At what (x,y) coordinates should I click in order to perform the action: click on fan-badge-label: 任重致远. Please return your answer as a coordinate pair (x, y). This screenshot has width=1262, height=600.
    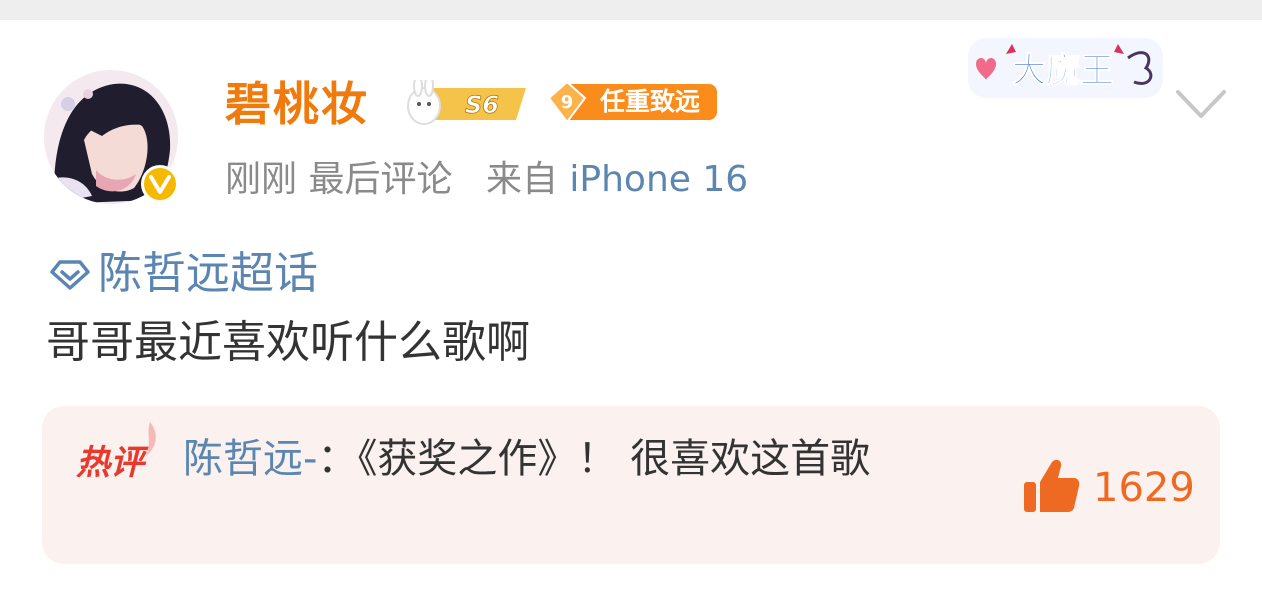
    Looking at the image, I should click on (650, 101).